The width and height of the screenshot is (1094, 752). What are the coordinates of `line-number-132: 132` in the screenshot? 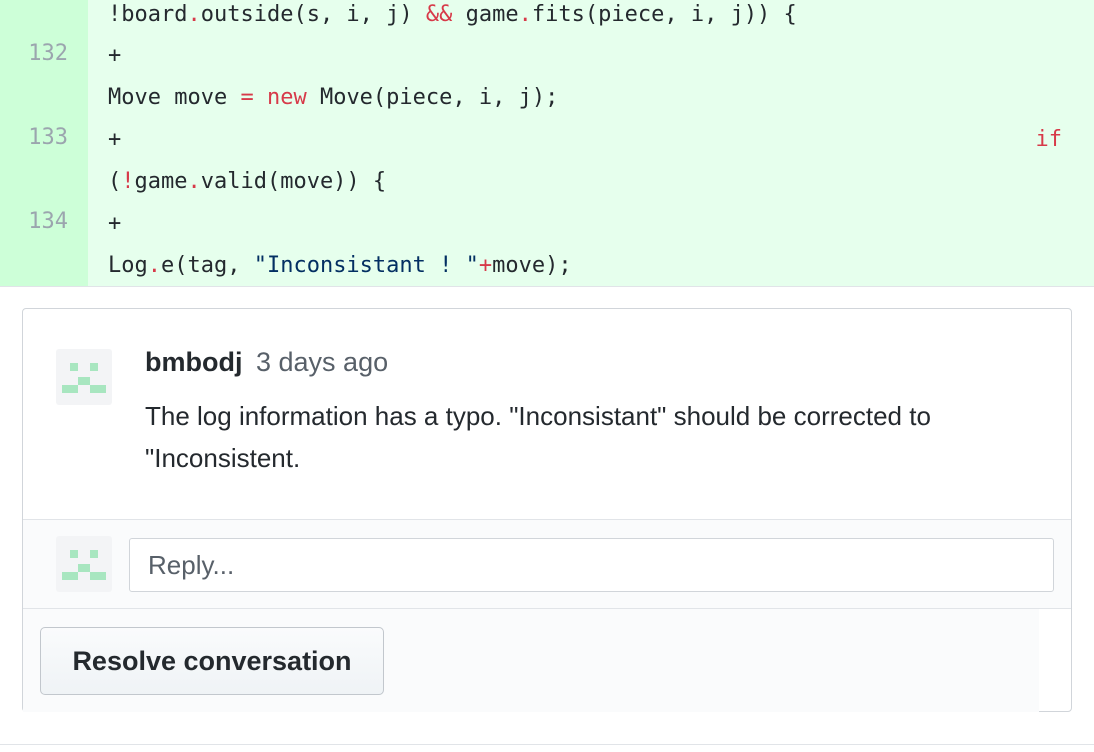 It's located at (34, 54).